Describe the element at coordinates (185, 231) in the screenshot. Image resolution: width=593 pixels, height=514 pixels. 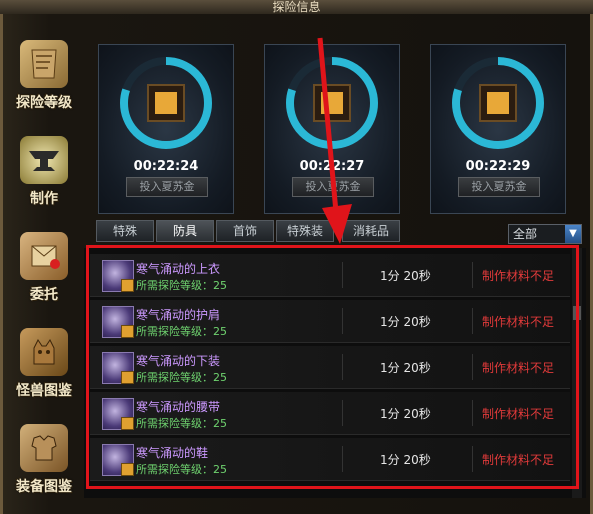
I see `tab-armor: 防具` at that location.